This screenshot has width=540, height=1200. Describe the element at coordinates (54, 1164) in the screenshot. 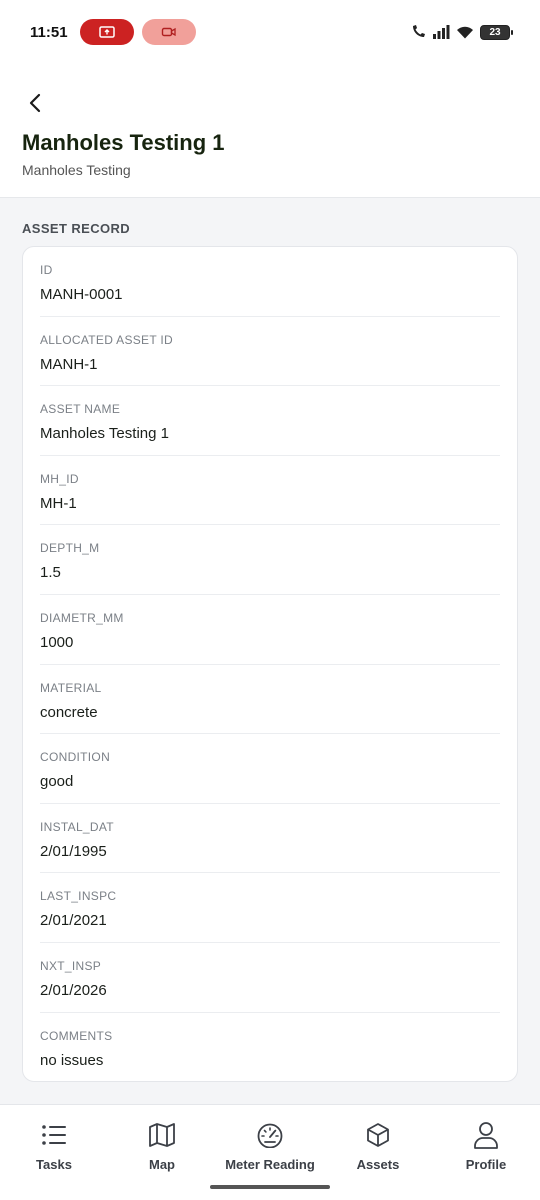

I see `nav-label: Tasks` at that location.